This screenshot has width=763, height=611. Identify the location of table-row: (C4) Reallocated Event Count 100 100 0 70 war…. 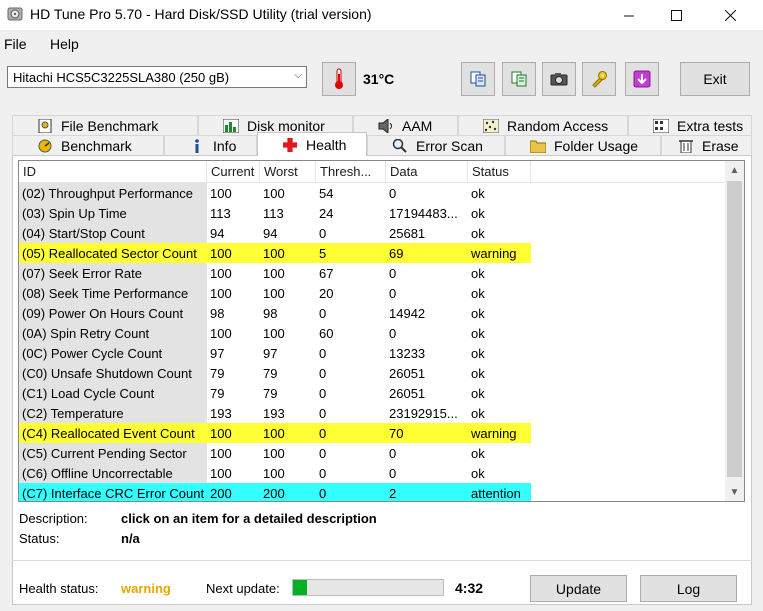
(275, 433).